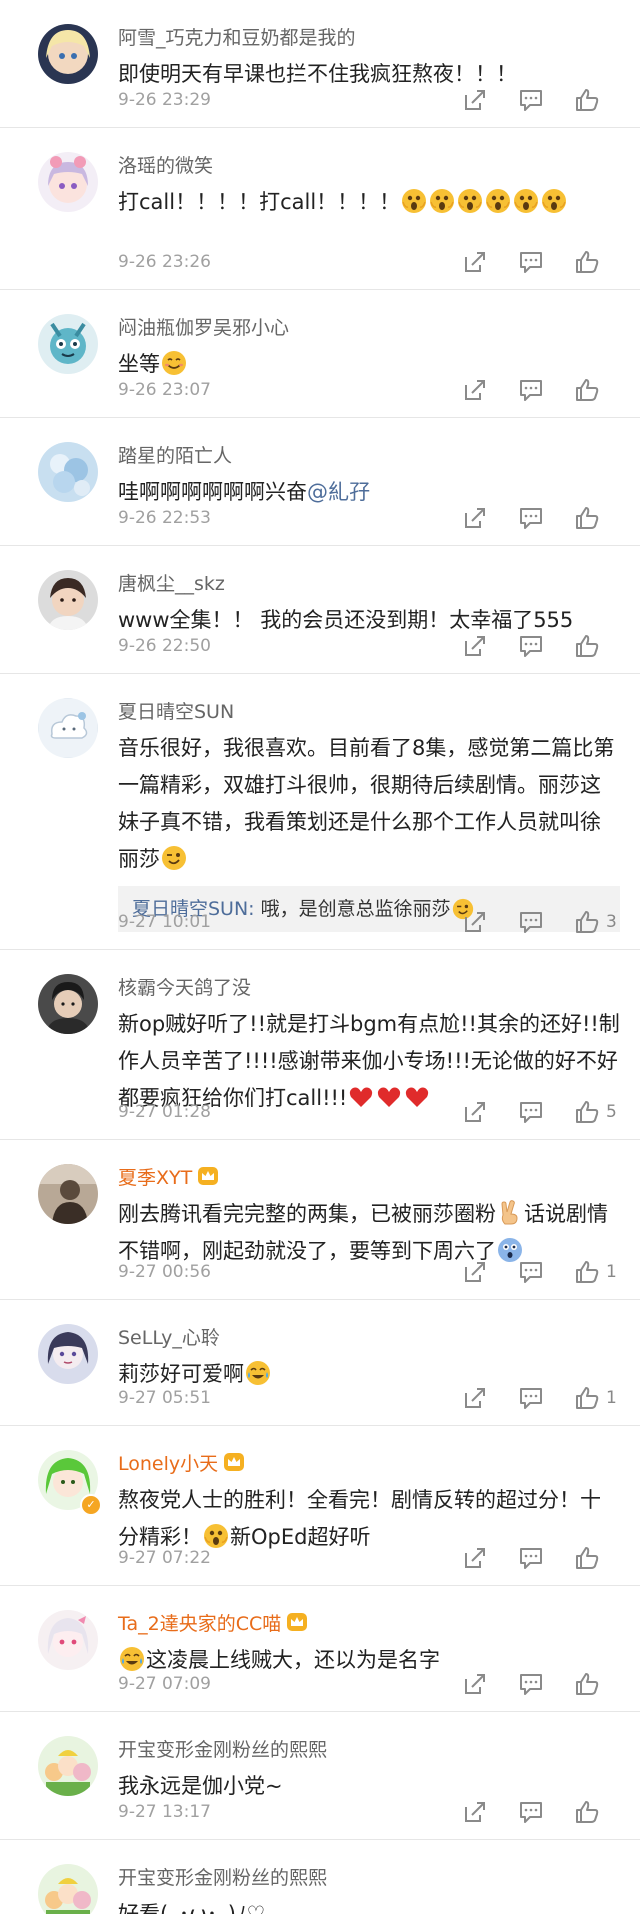 The image size is (640, 1914). I want to click on comment-text: 好看(｡･ω･｡)ﾉ♡, so click(192, 1908).